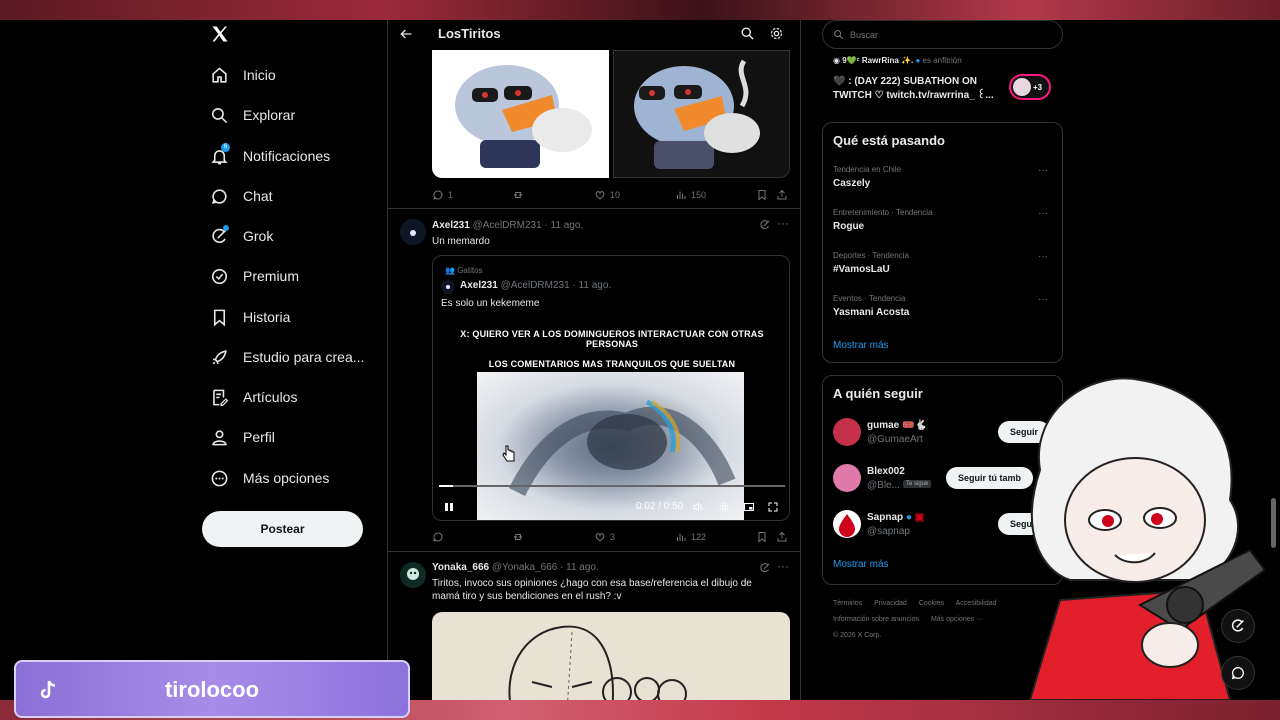 The width and height of the screenshot is (1280, 720). I want to click on people-icon: 👥, so click(450, 270).